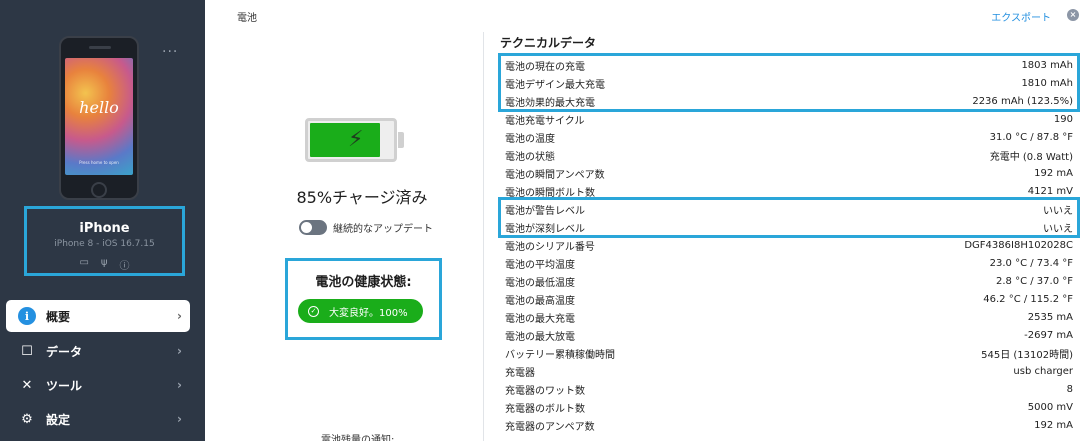 Image resolution: width=1080 pixels, height=441 pixels. What do you see at coordinates (358, 438) in the screenshot?
I see `battery-notification-label: 電池残量の通知:` at bounding box center [358, 438].